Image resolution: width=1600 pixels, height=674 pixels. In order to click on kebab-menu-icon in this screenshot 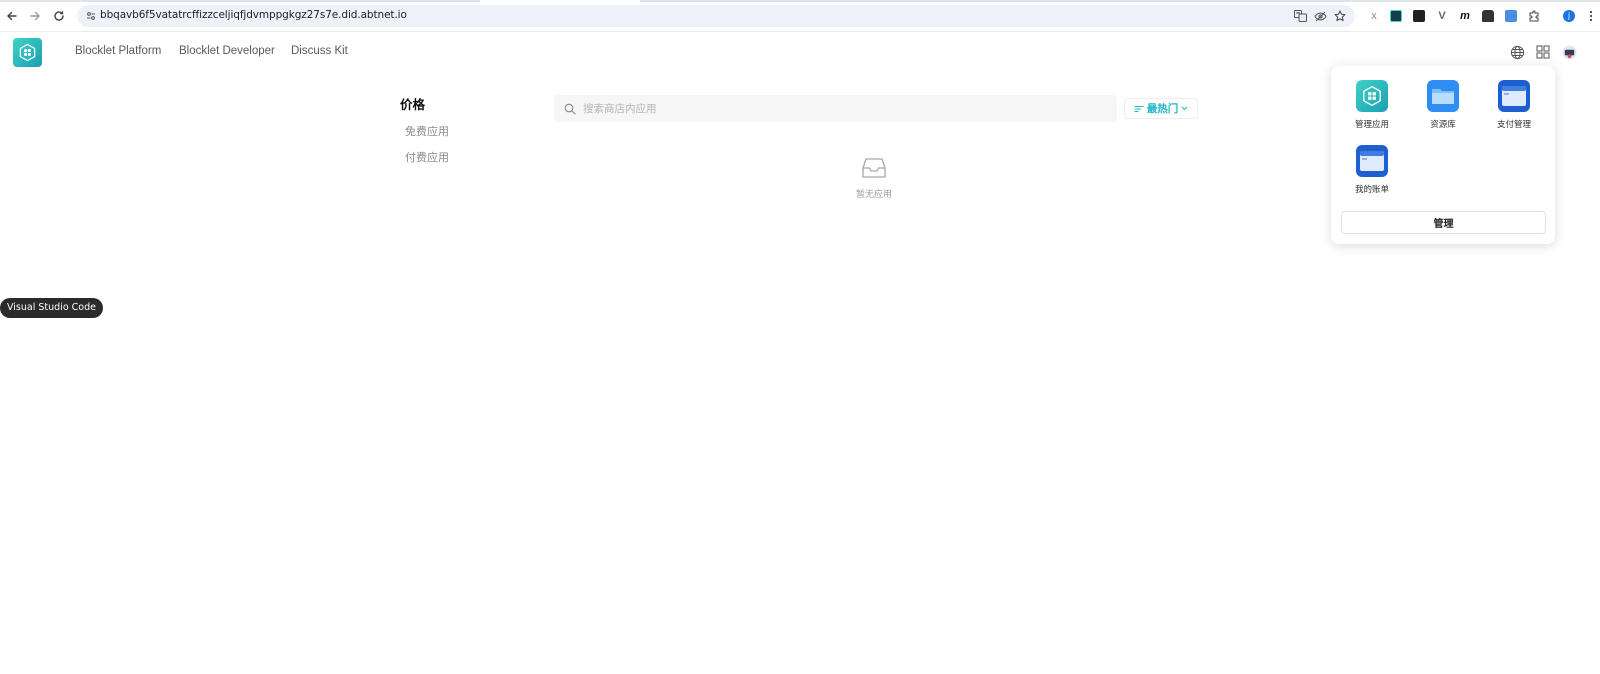, I will do `click(1591, 16)`.